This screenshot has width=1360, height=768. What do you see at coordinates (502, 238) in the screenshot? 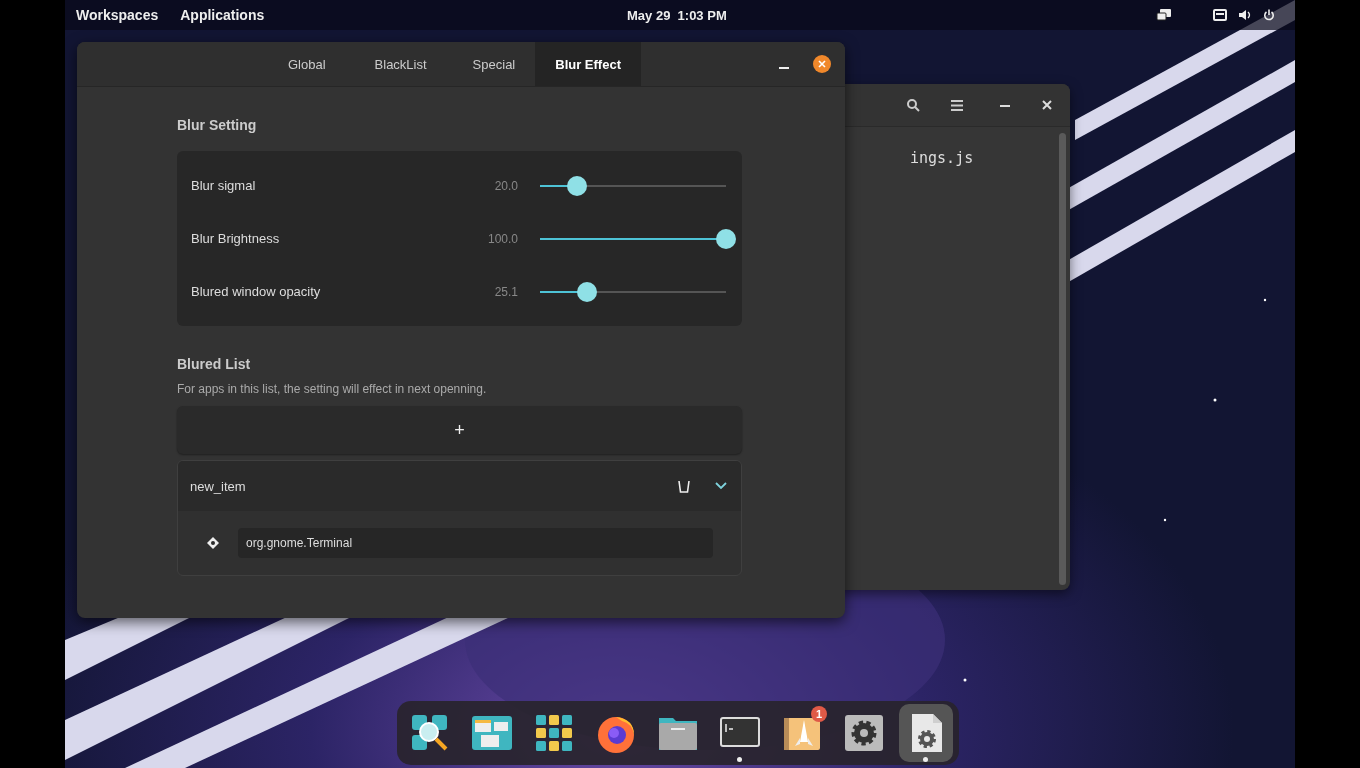
I see `slider-value: 100.0` at bounding box center [502, 238].